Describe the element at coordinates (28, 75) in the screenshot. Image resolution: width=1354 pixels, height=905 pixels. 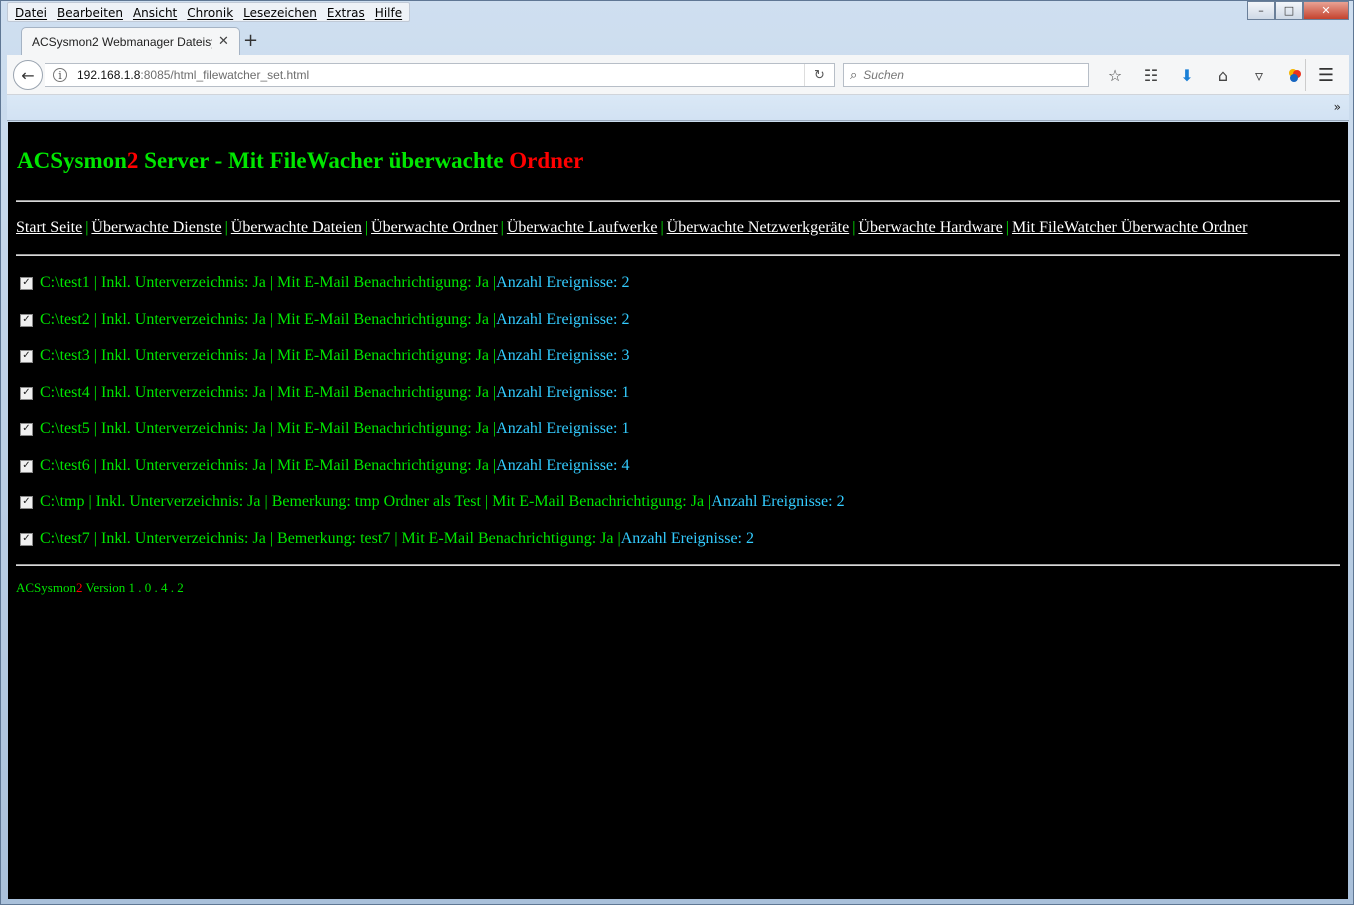
I see `back-button: ←` at that location.